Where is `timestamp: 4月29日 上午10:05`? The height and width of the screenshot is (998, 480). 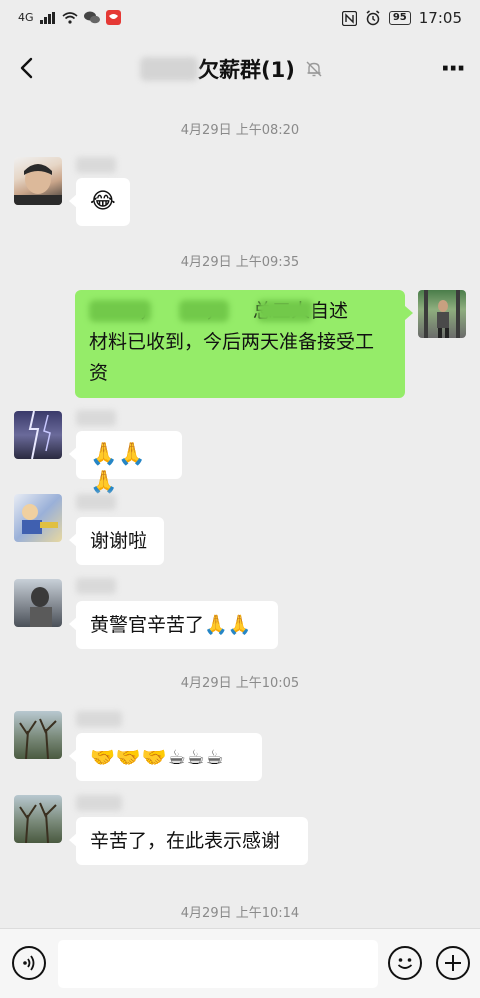
timestamp: 4月29日 上午10:05 is located at coordinates (240, 683).